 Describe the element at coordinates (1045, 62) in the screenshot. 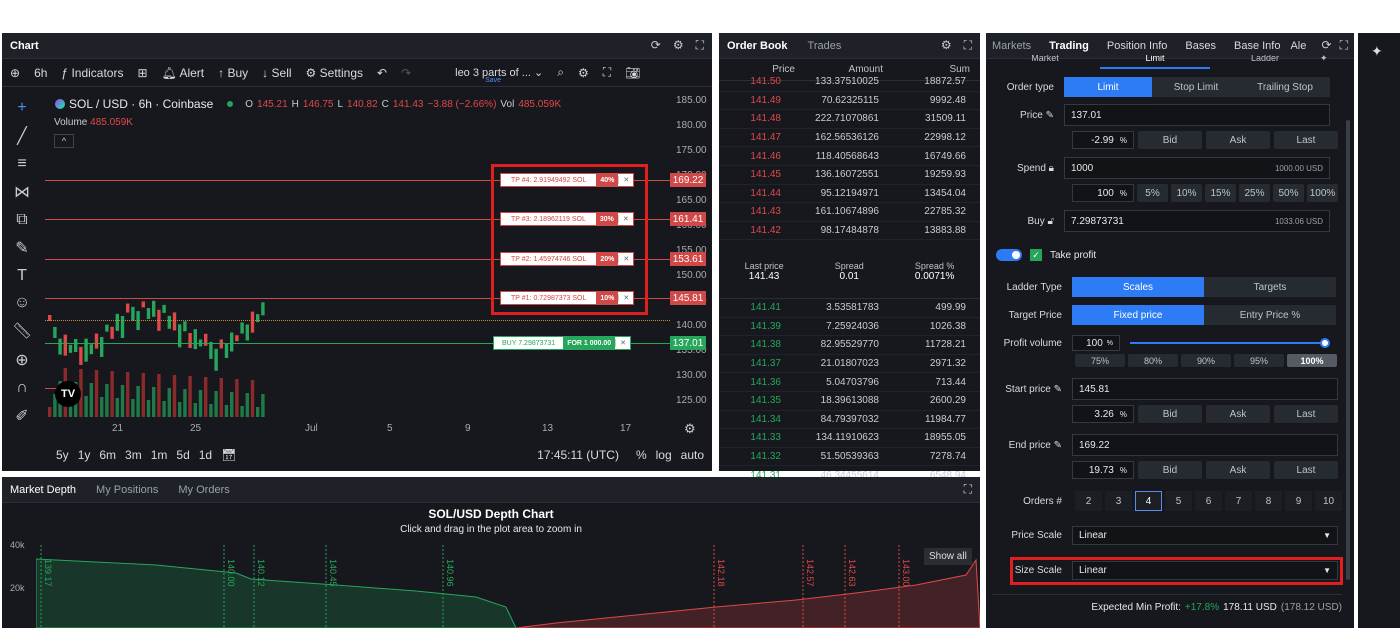

I see `subtab-market: Market` at that location.